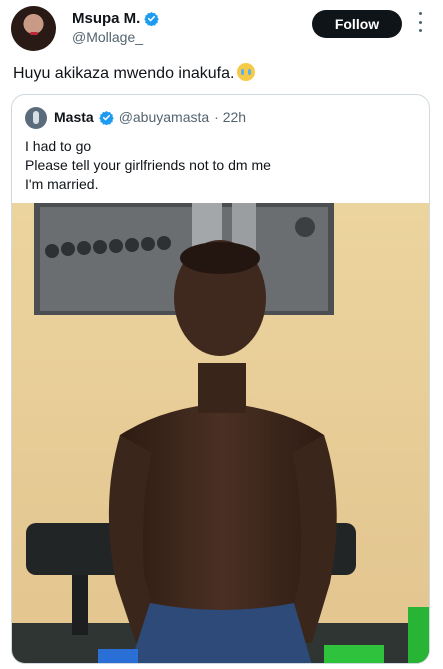  Describe the element at coordinates (221, 30) in the screenshot. I see `tweet-header: Msupa M. @Mollage_ Follow` at that location.